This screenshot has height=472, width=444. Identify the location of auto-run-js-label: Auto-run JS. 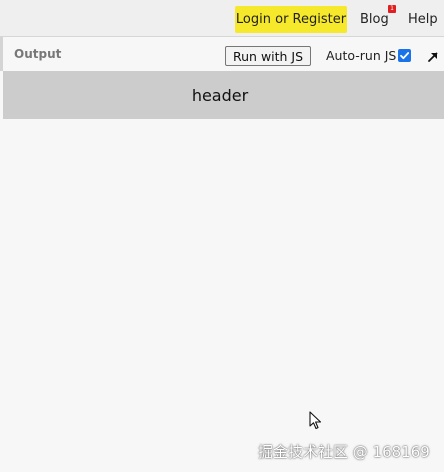
(361, 55).